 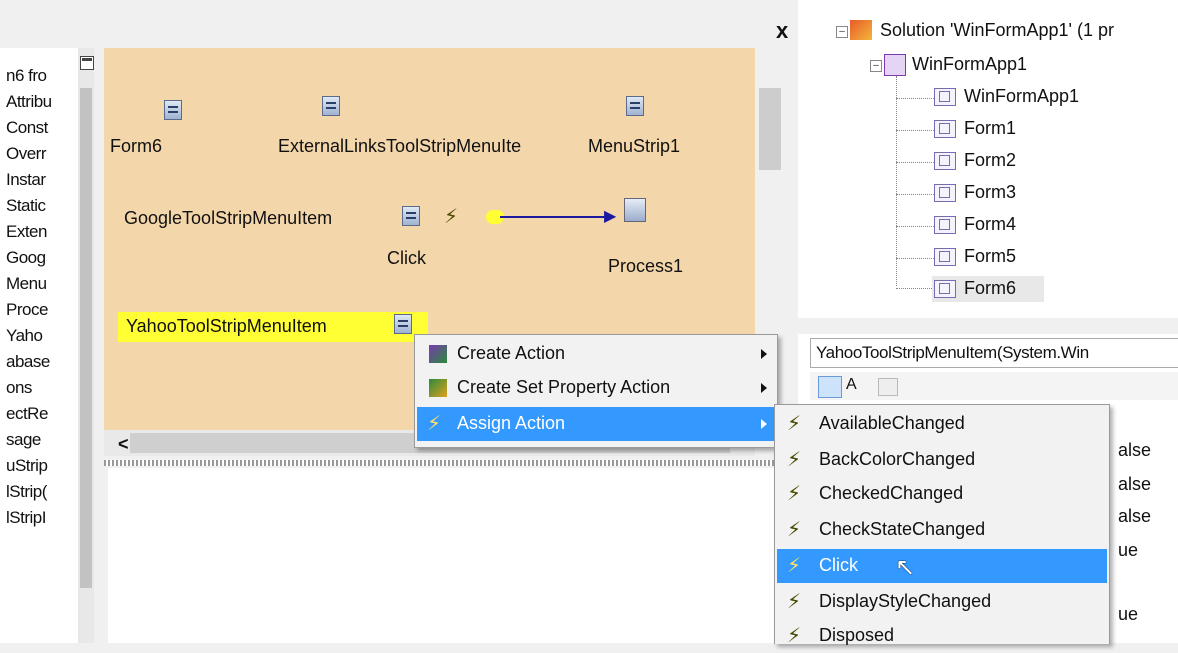 What do you see at coordinates (449, 463) in the screenshot?
I see `splitter` at bounding box center [449, 463].